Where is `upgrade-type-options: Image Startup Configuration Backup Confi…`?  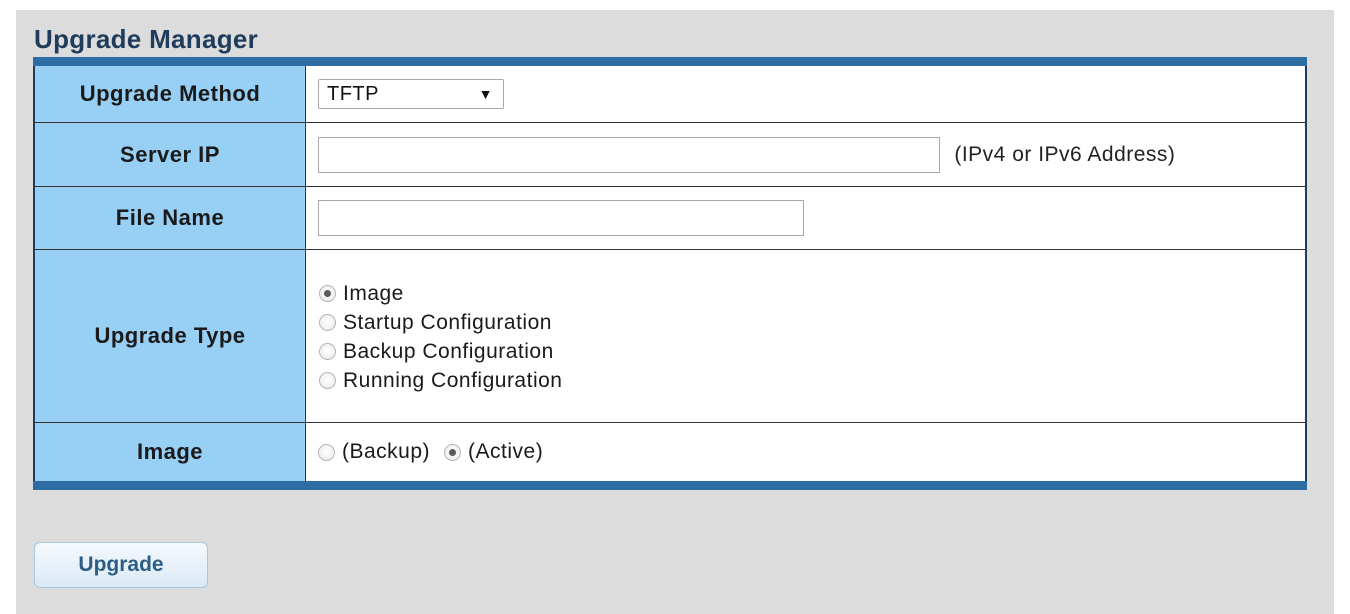
upgrade-type-options: Image Startup Configuration Backup Confi… is located at coordinates (811, 336).